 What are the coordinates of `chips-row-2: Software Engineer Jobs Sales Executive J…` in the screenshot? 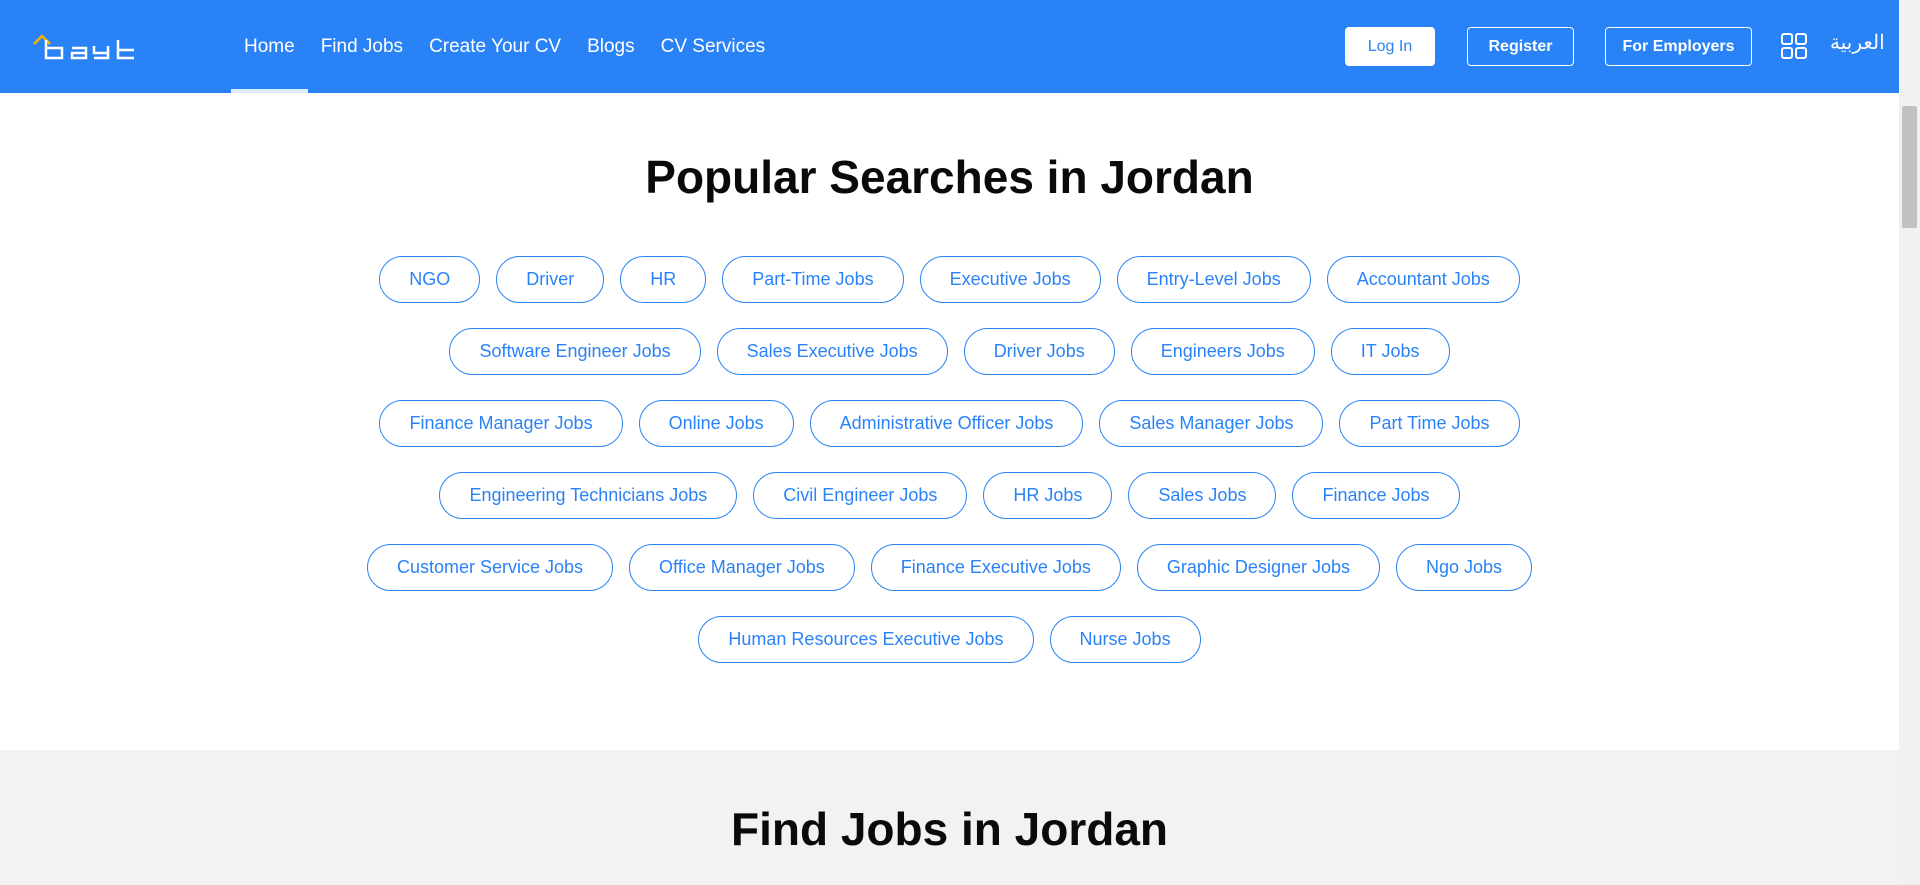 It's located at (949, 351).